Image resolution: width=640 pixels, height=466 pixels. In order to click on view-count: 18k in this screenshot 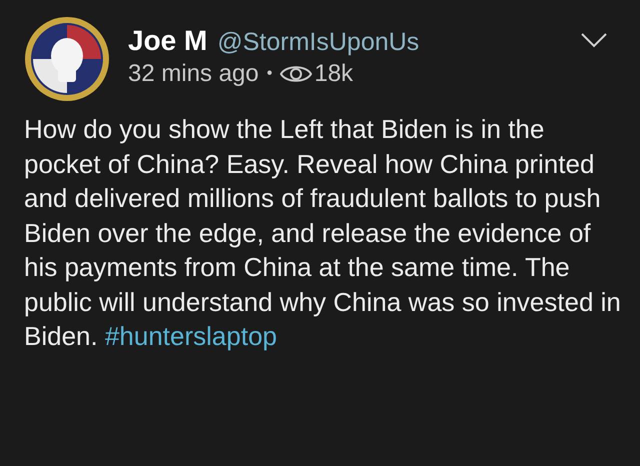, I will do `click(334, 74)`.